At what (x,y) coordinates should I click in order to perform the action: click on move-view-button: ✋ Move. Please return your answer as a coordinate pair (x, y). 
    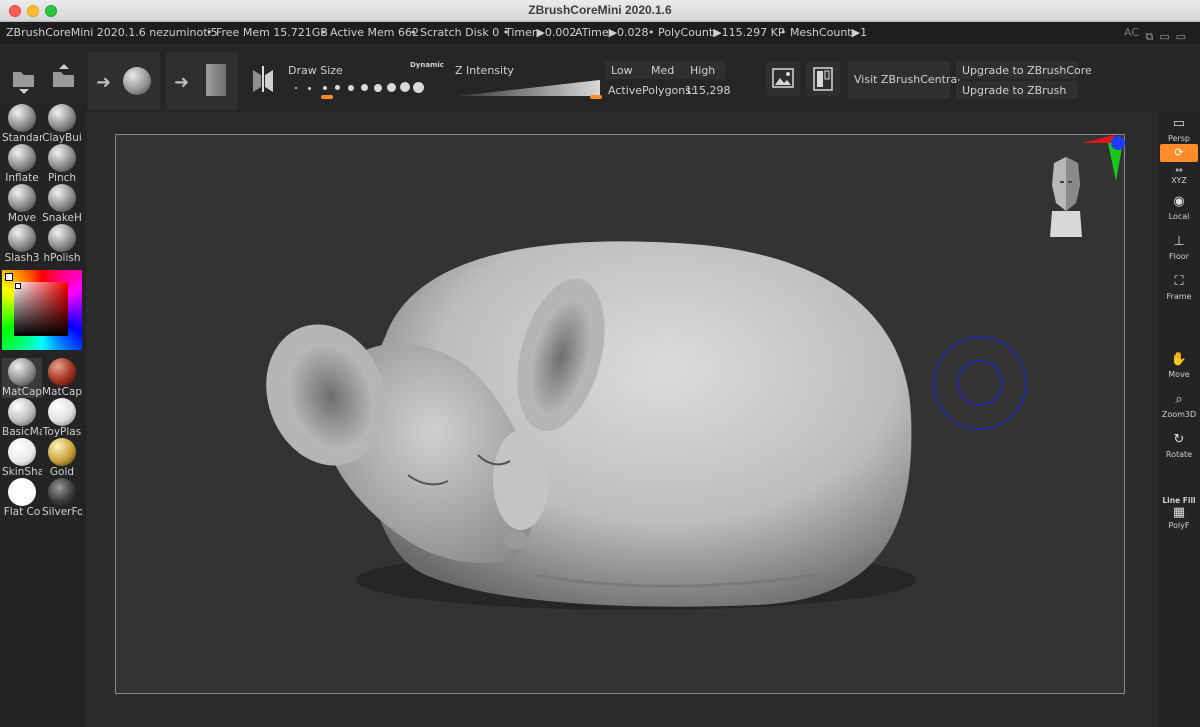
    Looking at the image, I should click on (1179, 367).